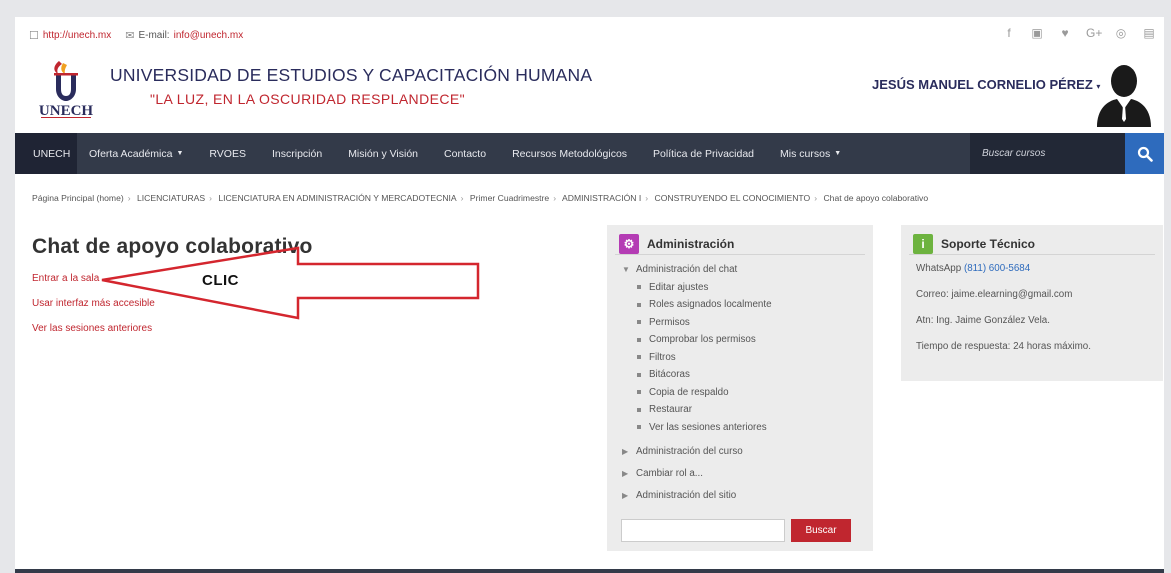  I want to click on email-item: ✉ E-mail: info@unech.mx, so click(184, 35).